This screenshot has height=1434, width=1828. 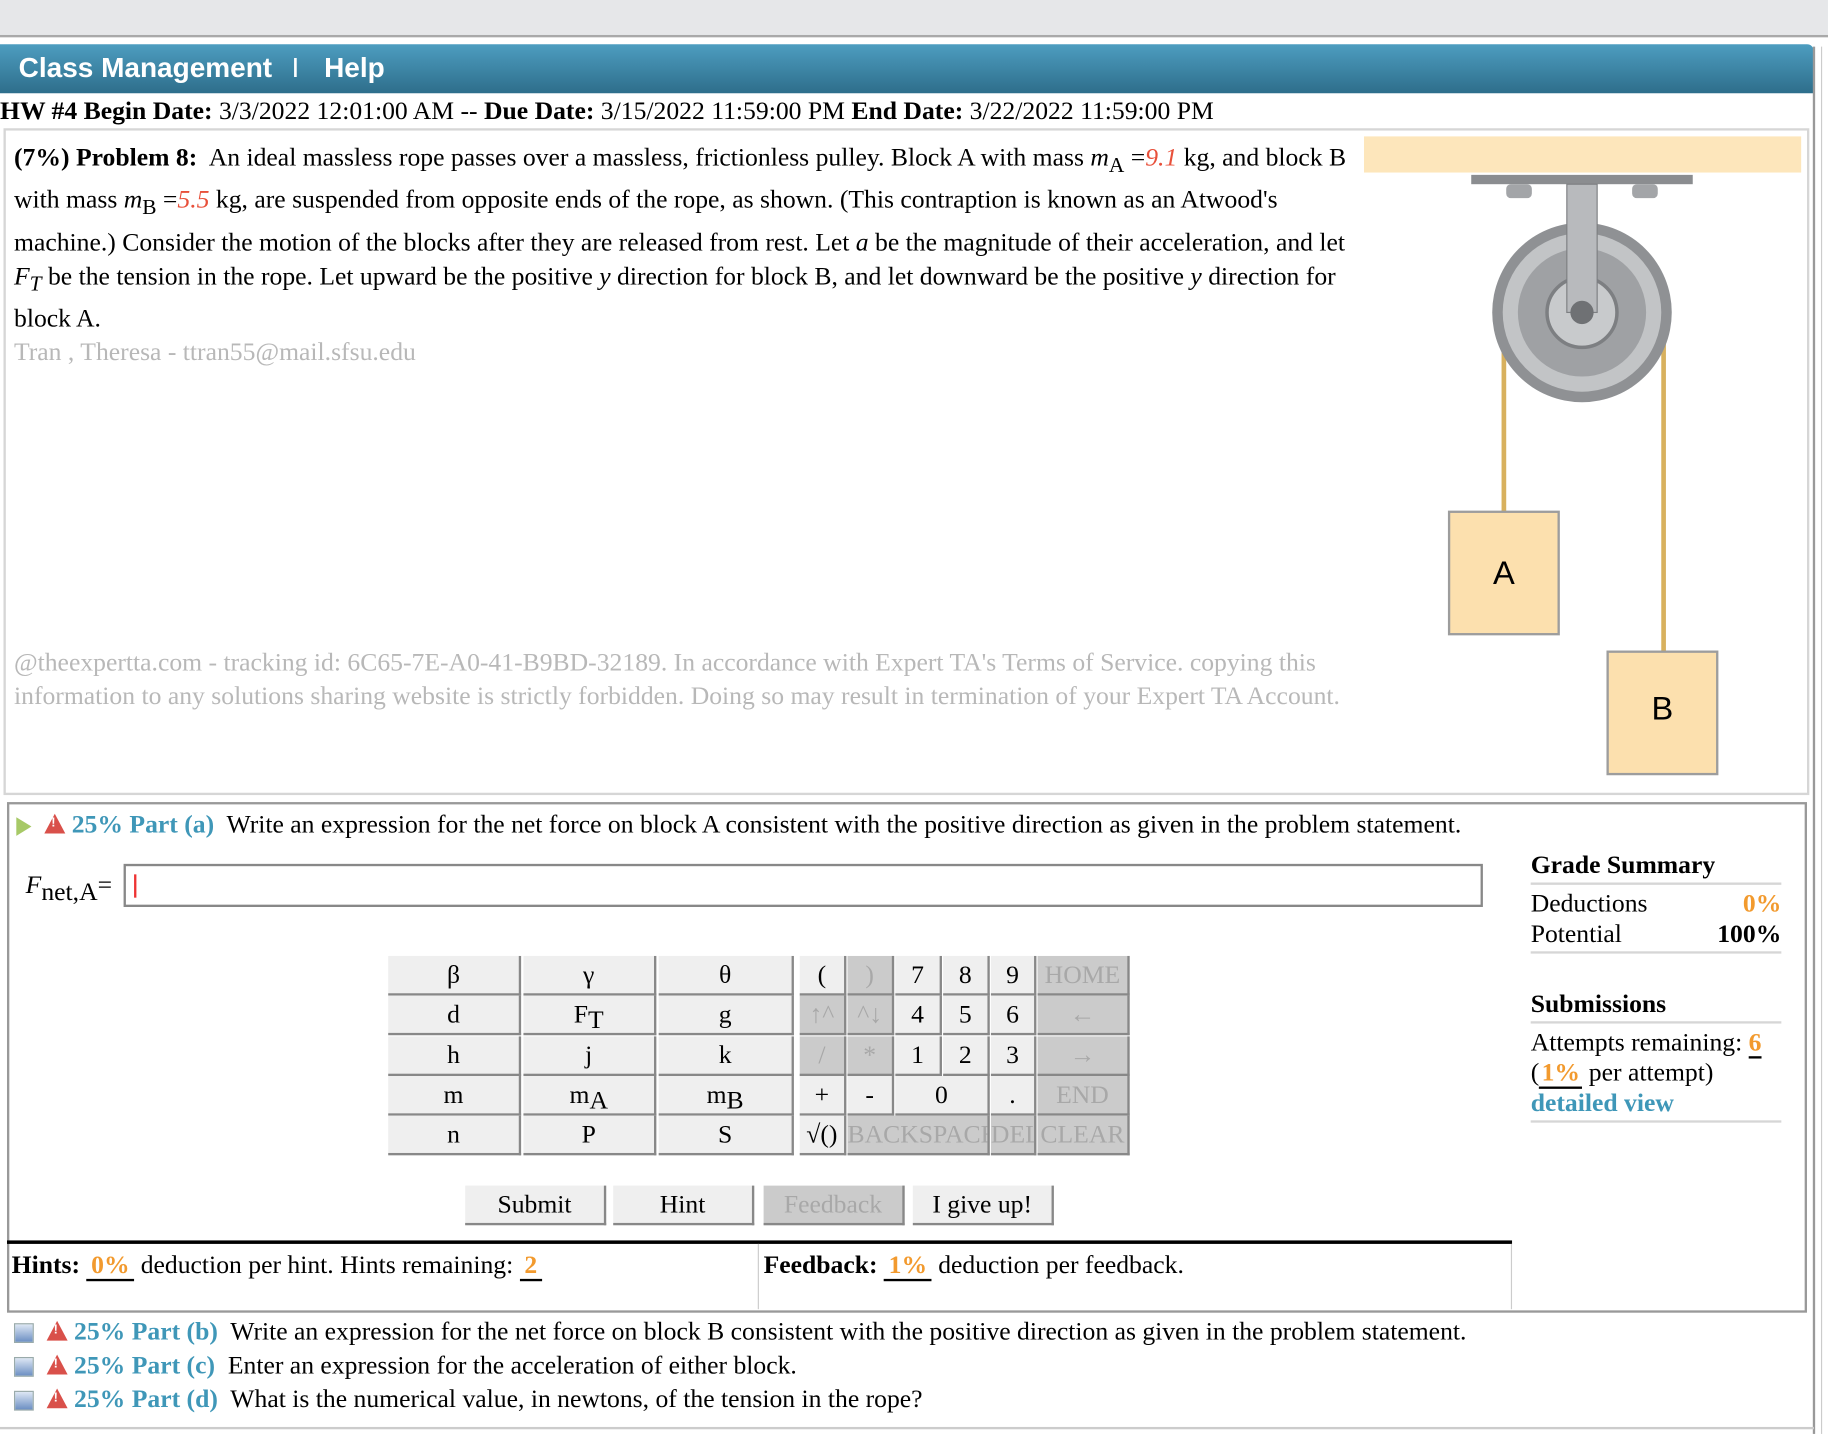 I want to click on key-end: END, so click(x=1083, y=1096).